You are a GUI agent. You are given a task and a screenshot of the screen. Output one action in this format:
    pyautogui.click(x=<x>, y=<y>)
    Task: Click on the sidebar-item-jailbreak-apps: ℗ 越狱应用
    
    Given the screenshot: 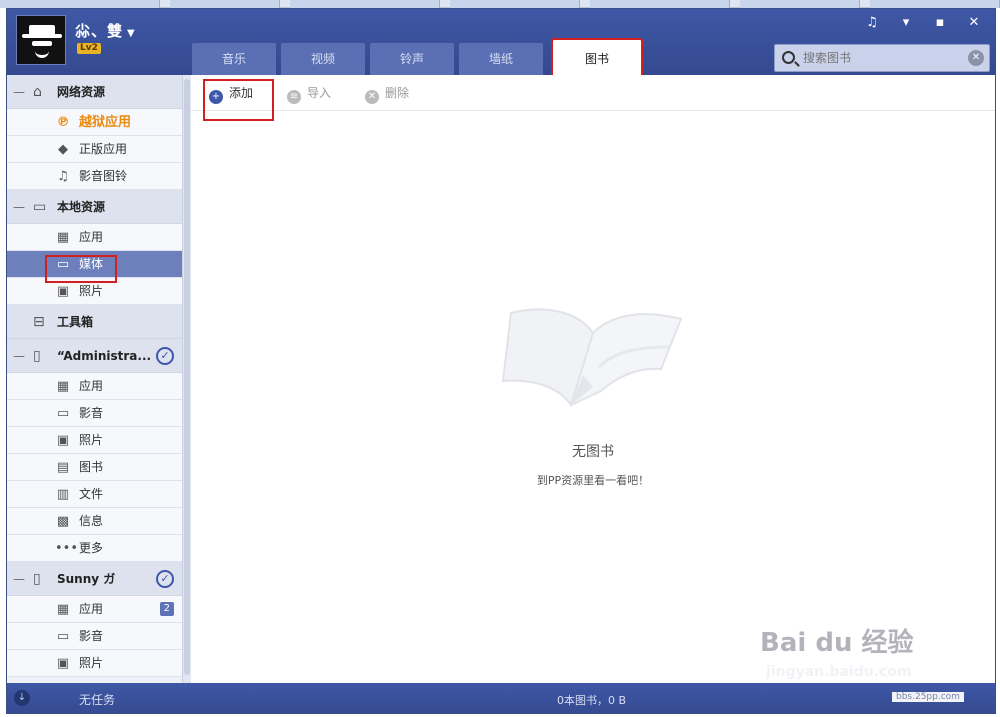 What is the action you would take?
    pyautogui.click(x=94, y=122)
    